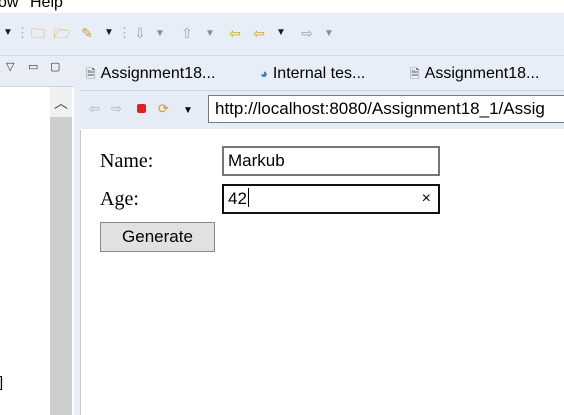 The image size is (564, 415). I want to click on generate-button: Generate, so click(157, 237).